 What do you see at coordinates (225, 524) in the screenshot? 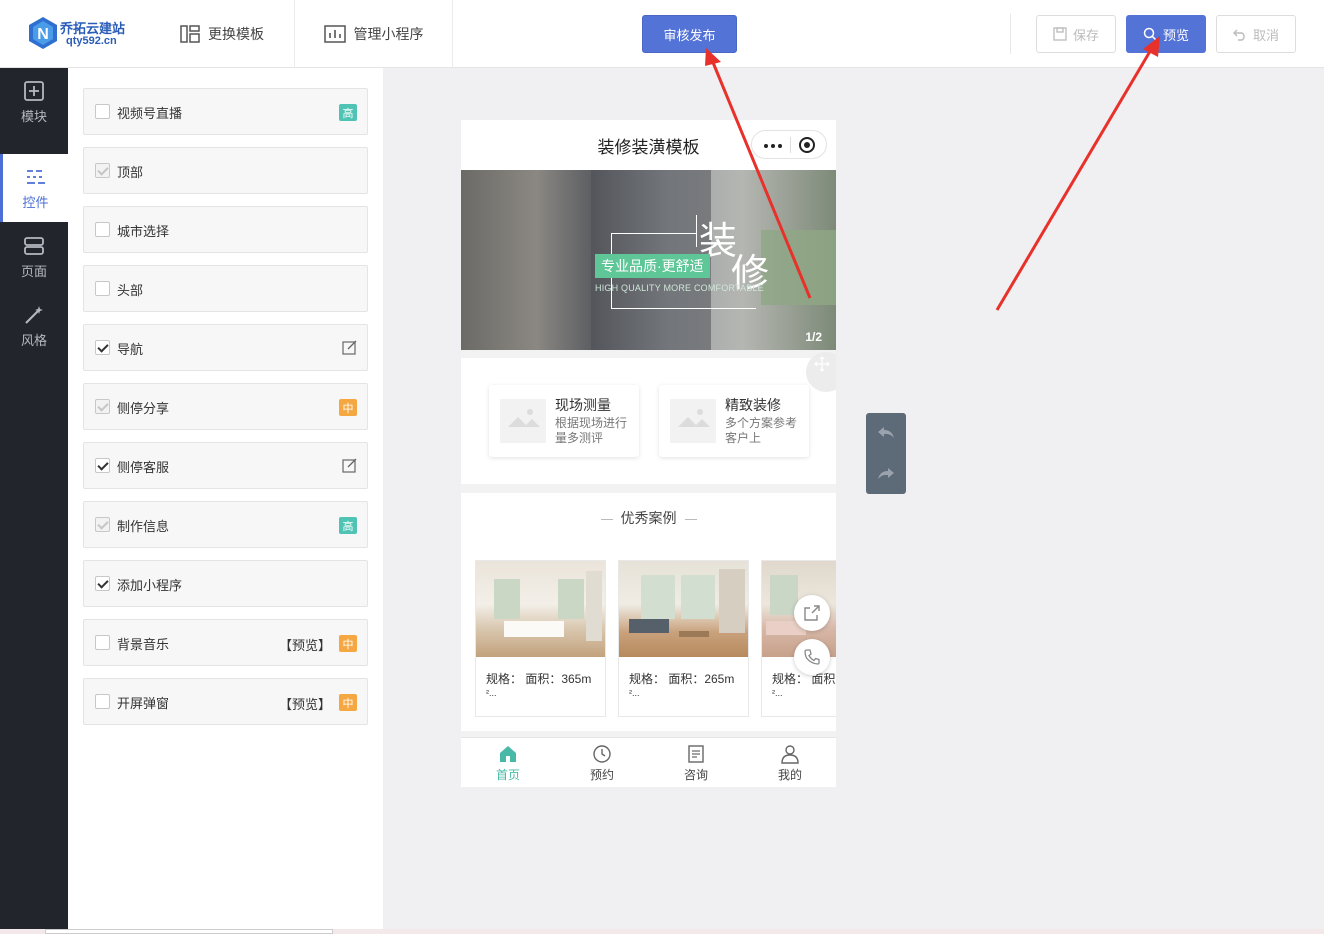
I see `control-maker-info: 制作信息 高` at bounding box center [225, 524].